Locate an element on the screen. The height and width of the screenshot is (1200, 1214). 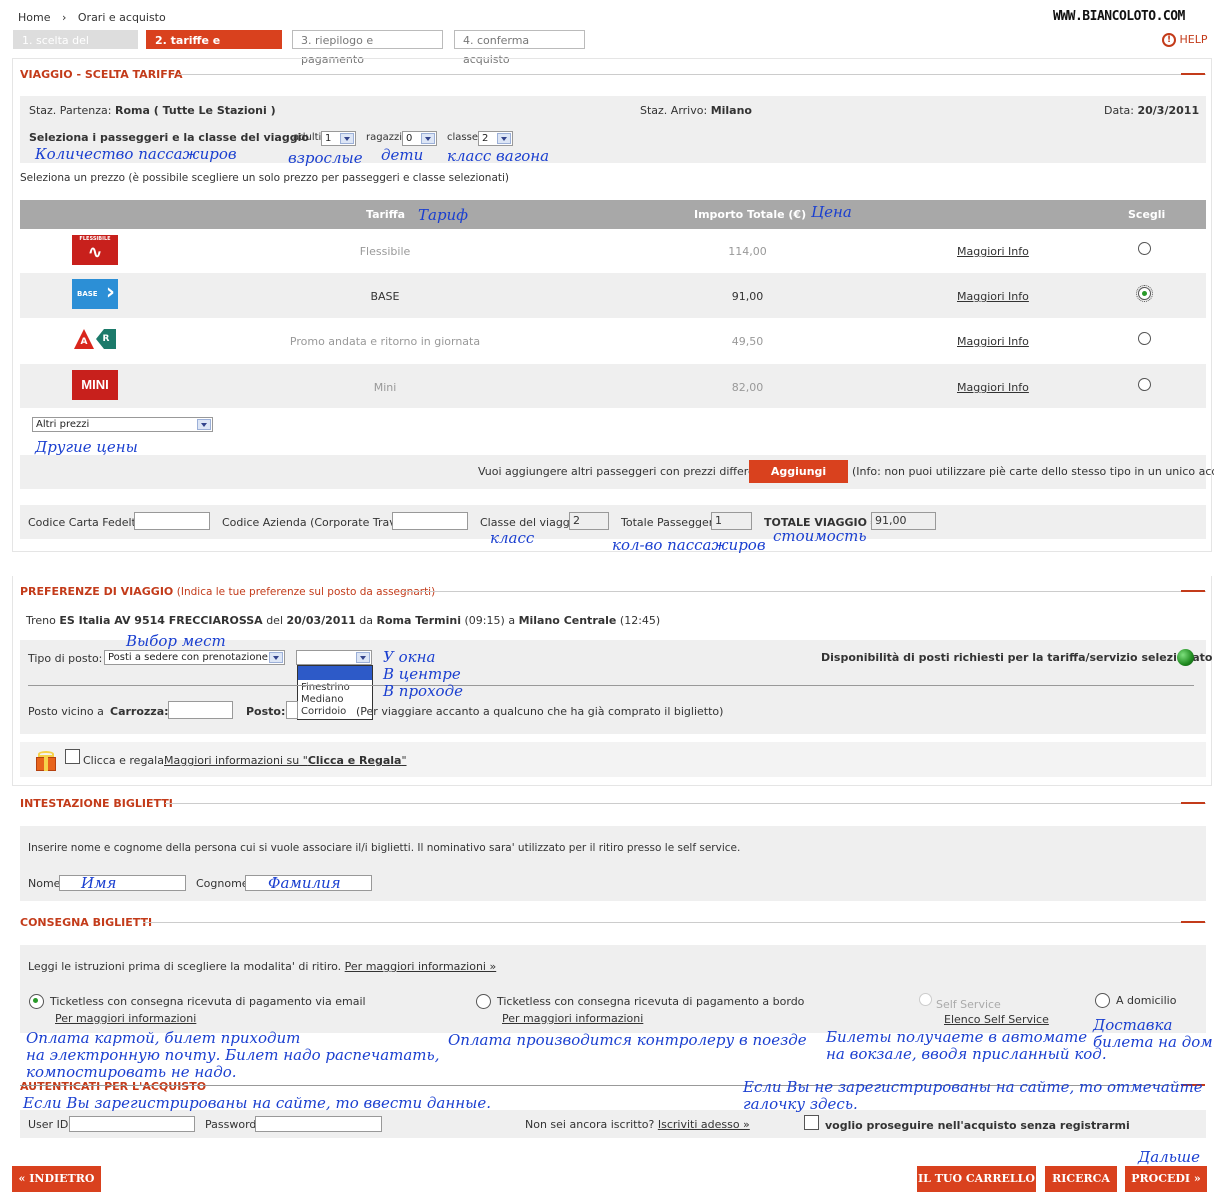
annotation-home-2: билета на дом is located at coordinates (1153, 1042).